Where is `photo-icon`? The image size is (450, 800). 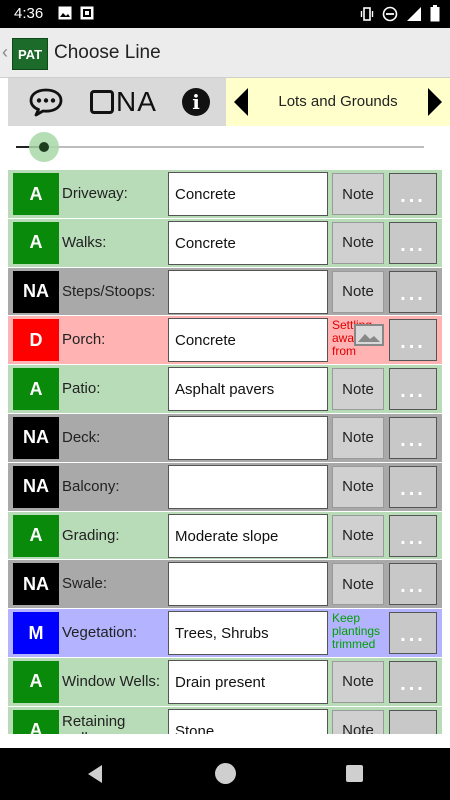
photo-icon is located at coordinates (369, 335).